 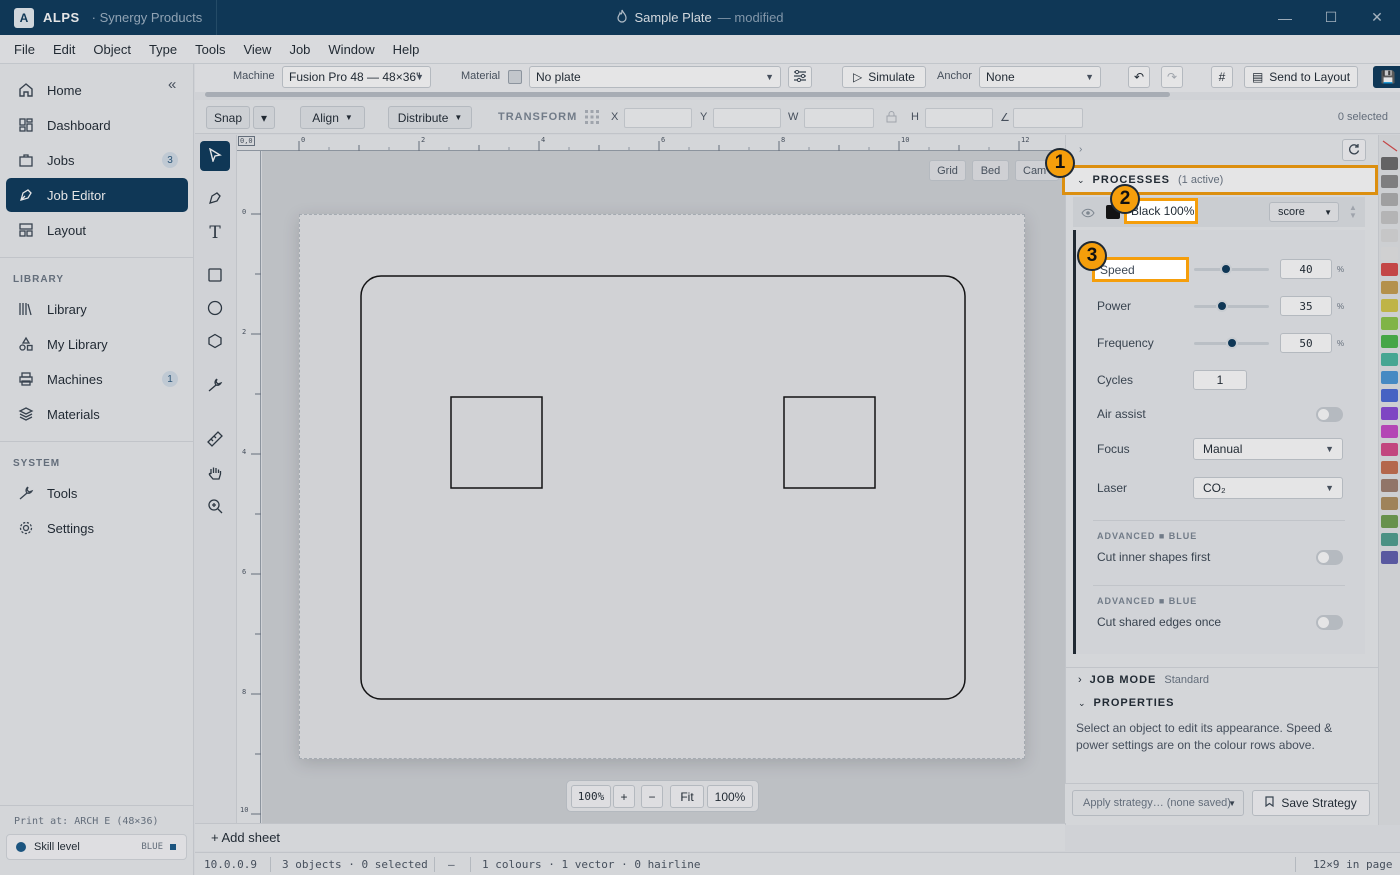 I want to click on reorder-icon: ▲ ▼, so click(x=1353, y=212).